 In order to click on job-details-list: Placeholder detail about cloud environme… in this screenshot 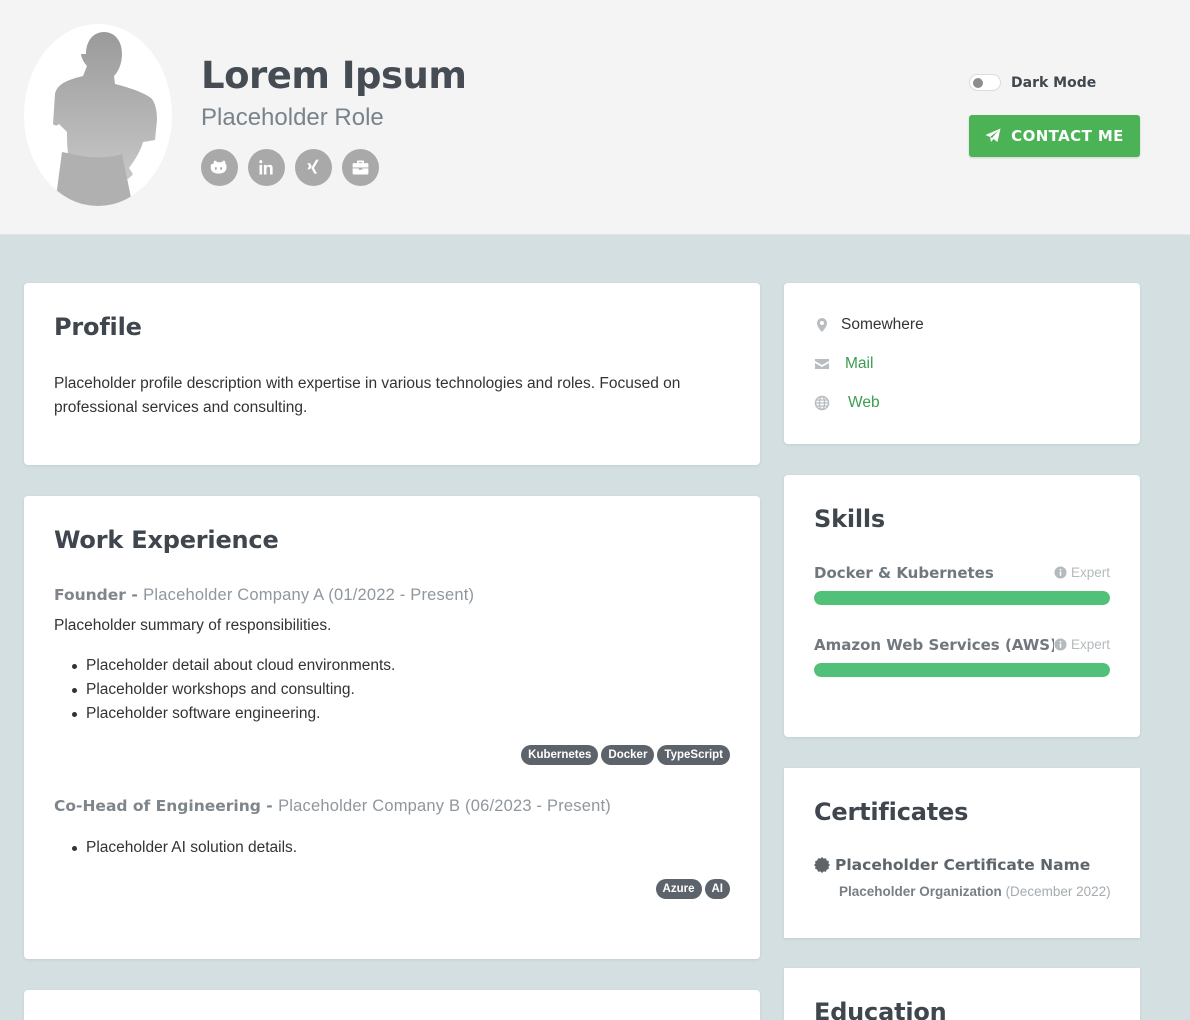, I will do `click(233, 690)`.